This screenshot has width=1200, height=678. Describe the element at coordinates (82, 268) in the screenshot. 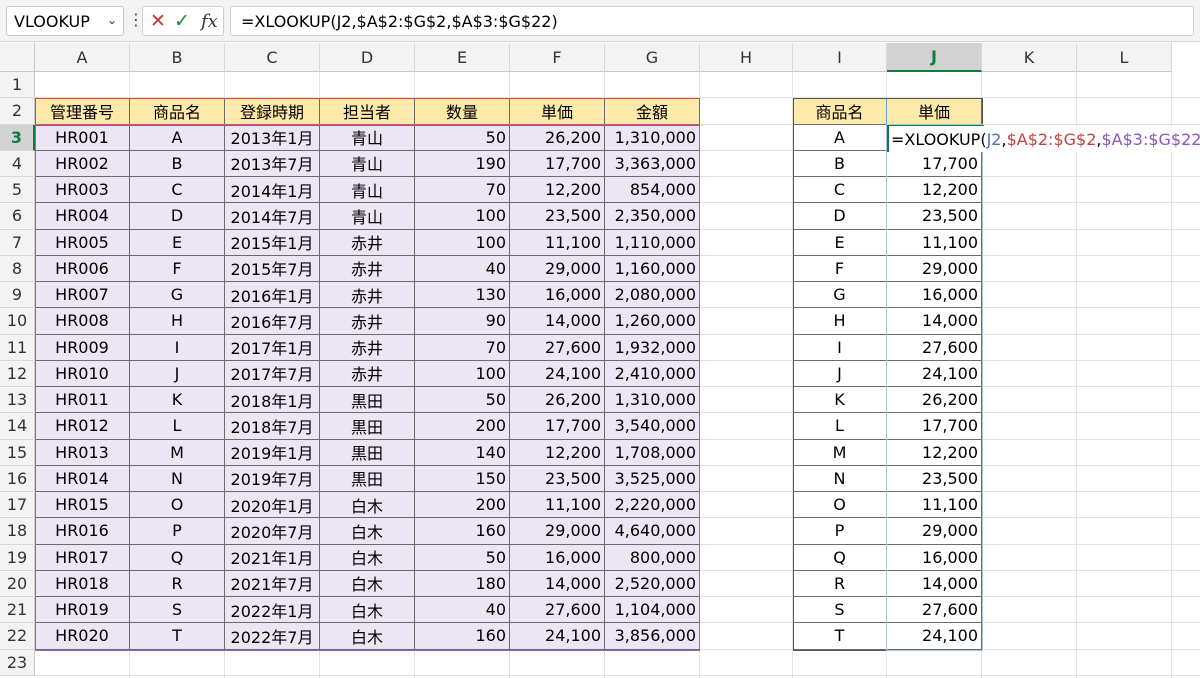

I see `table-cell: HR006` at that location.